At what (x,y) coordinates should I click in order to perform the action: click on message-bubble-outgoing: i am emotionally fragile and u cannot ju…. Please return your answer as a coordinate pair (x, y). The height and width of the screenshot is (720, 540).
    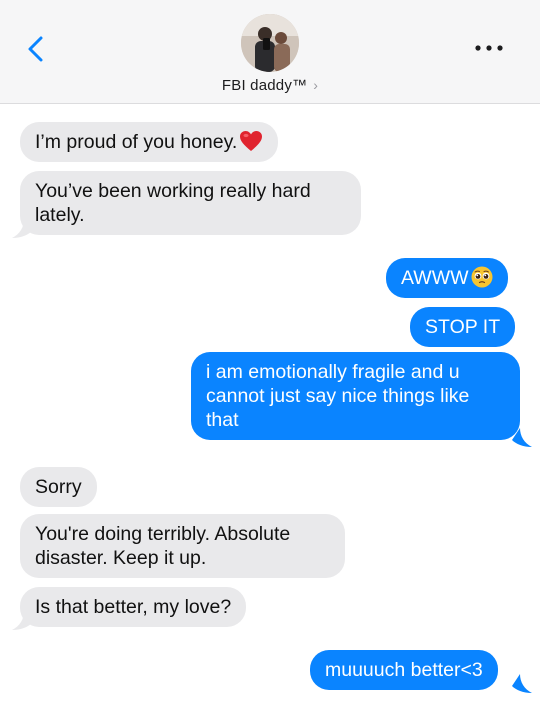
    Looking at the image, I should click on (355, 396).